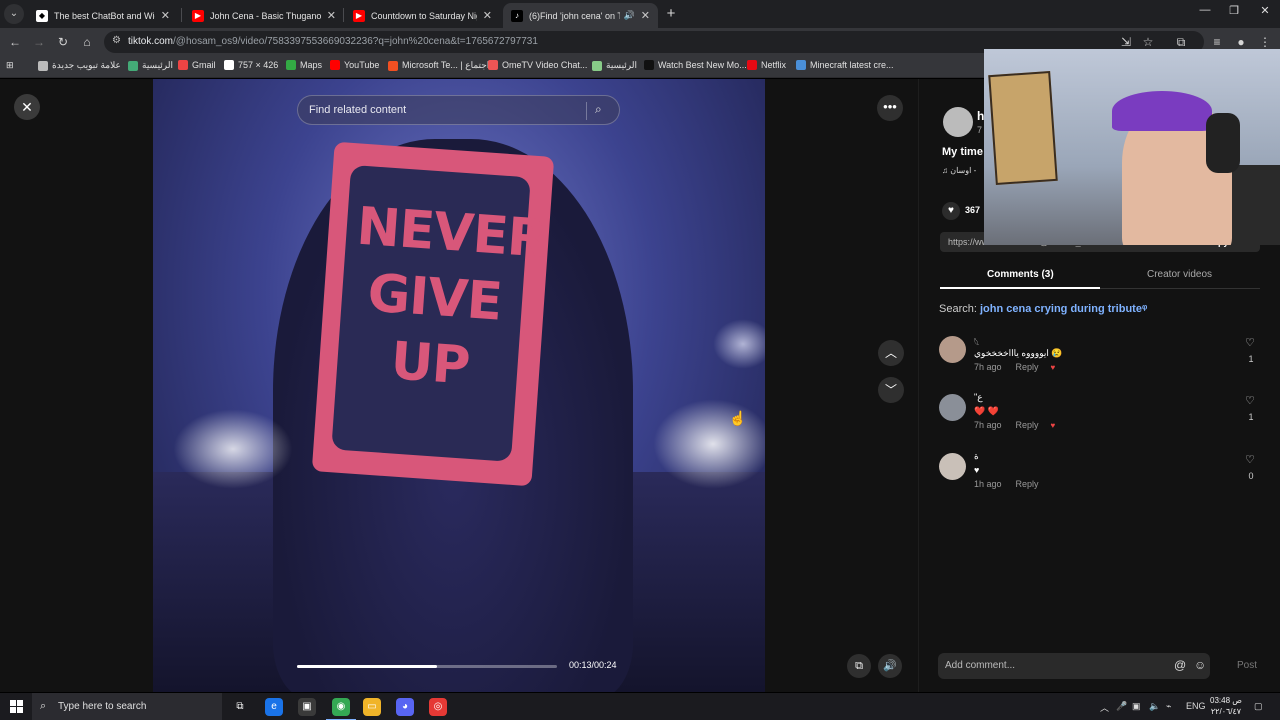 This screenshot has width=1280, height=720. Describe the element at coordinates (976, 456) in the screenshot. I see `commenter-name: ة` at that location.